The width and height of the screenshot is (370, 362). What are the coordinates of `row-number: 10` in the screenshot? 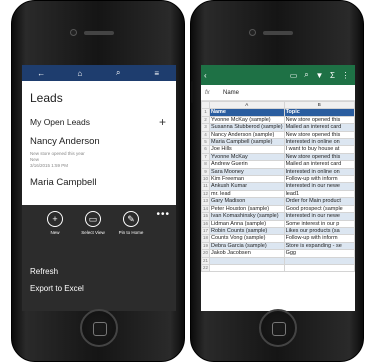 It's located at (206, 179).